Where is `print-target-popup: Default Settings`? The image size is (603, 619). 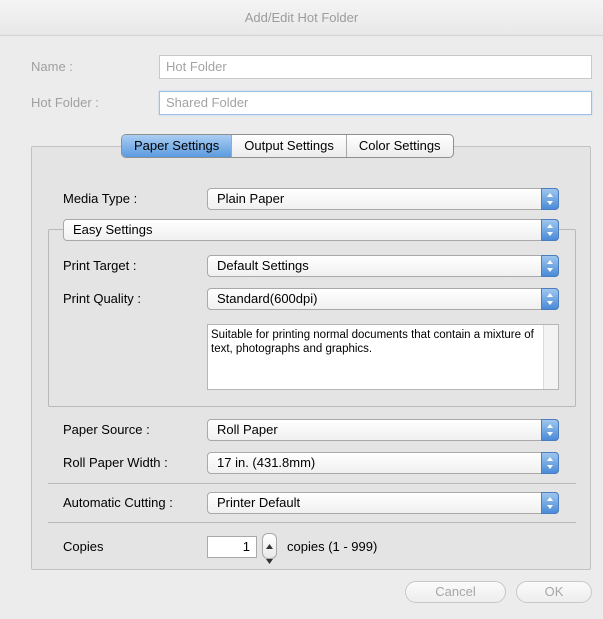 print-target-popup: Default Settings is located at coordinates (383, 266).